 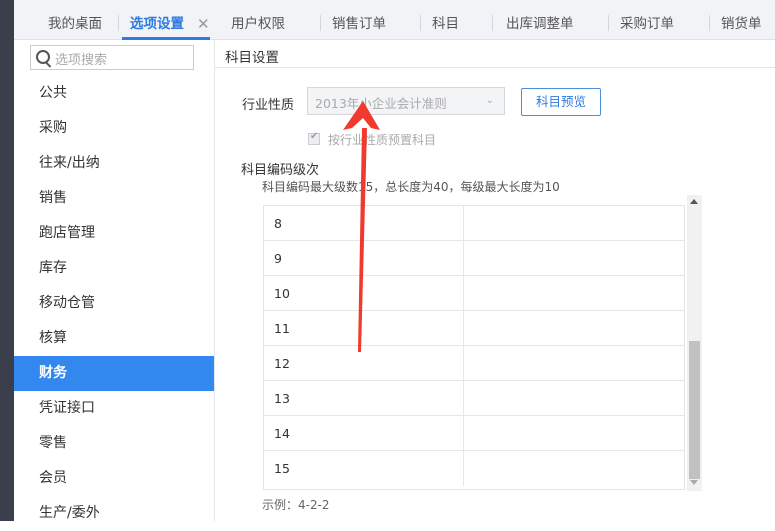 I want to click on table-row: 10, so click(x=474, y=293).